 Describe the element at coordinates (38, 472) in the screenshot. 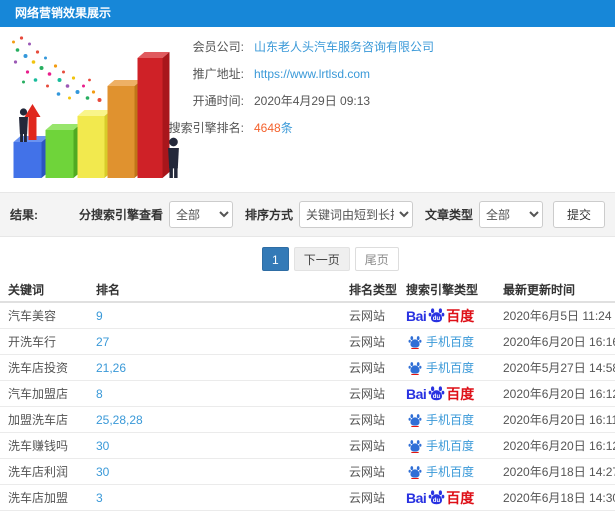

I see `keyword-cell: 洗车店利润` at that location.